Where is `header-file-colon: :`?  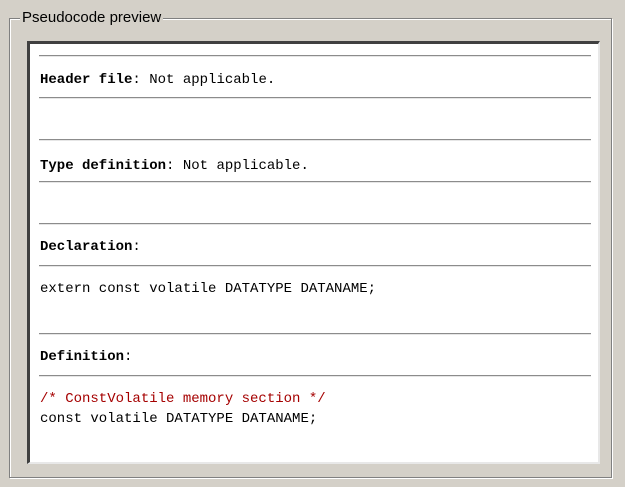 header-file-colon: : is located at coordinates (136, 80).